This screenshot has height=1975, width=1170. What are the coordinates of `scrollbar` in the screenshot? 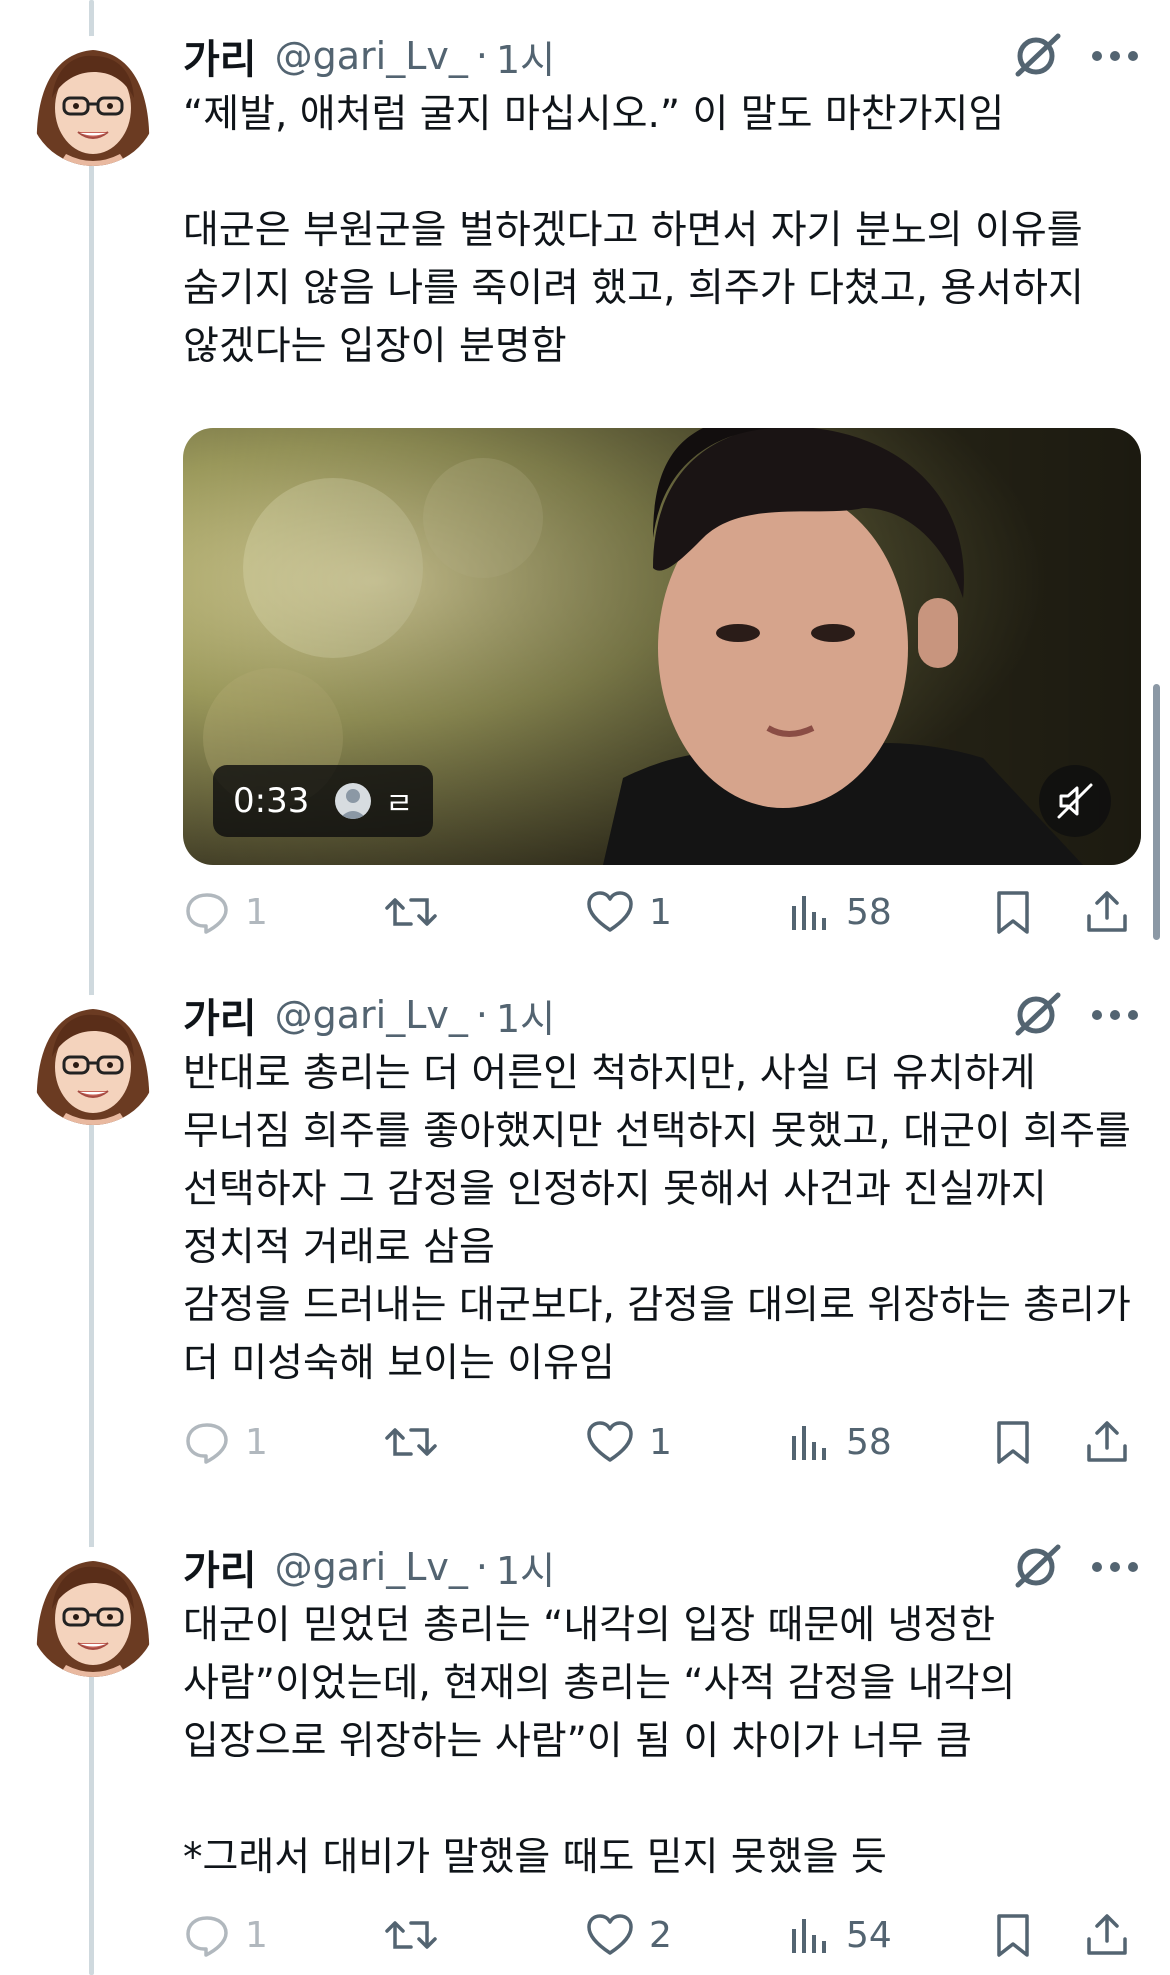 It's located at (1156, 812).